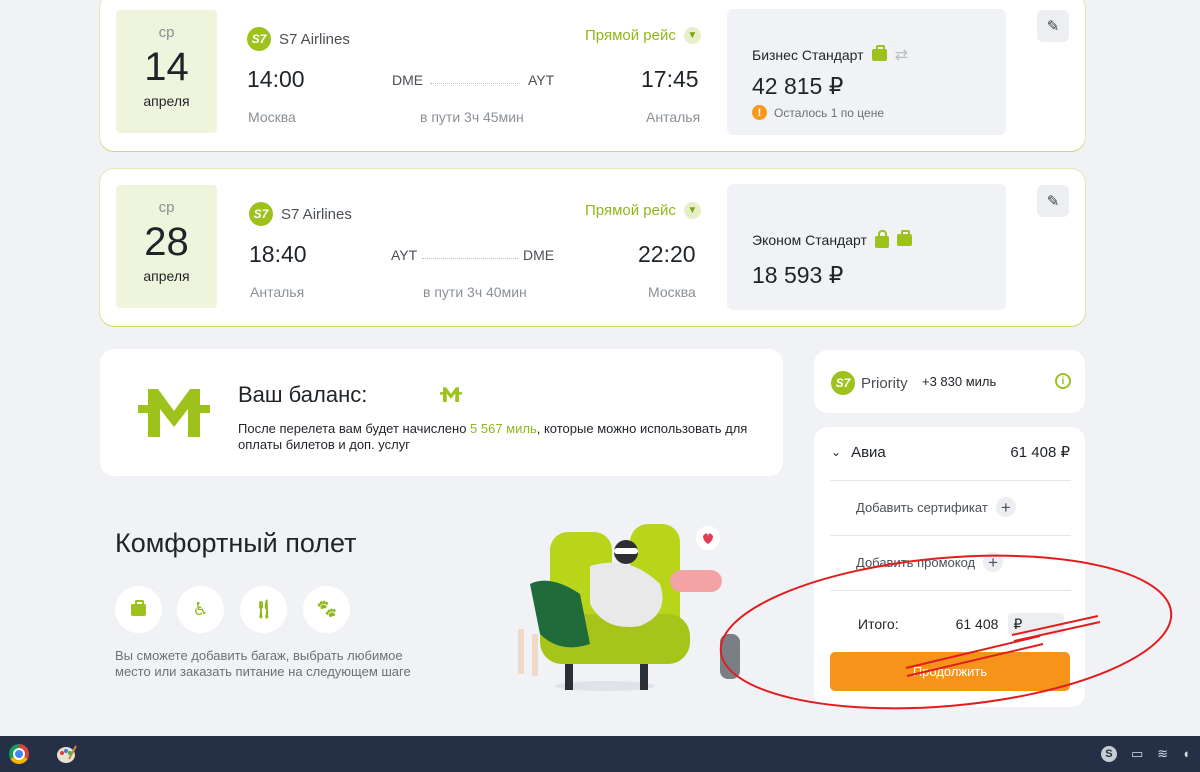  Describe the element at coordinates (950, 452) in the screenshot. I see `avia-row: ⌄ Авиа 61 408 ₽` at that location.